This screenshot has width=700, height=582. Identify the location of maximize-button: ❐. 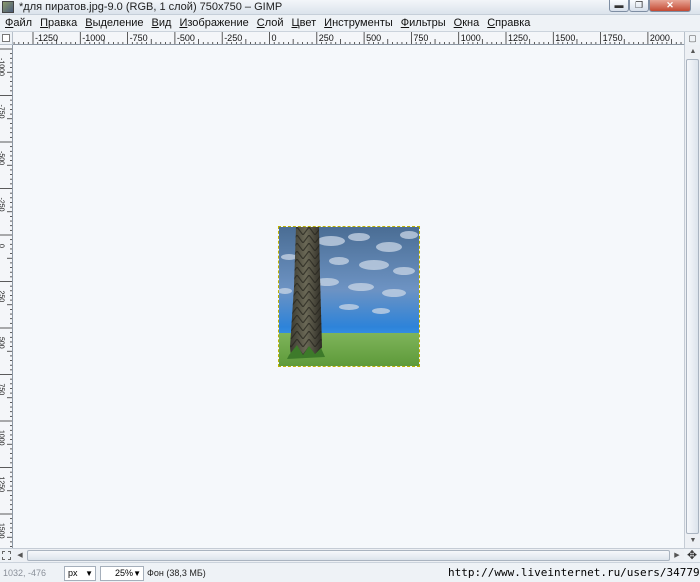
(639, 6).